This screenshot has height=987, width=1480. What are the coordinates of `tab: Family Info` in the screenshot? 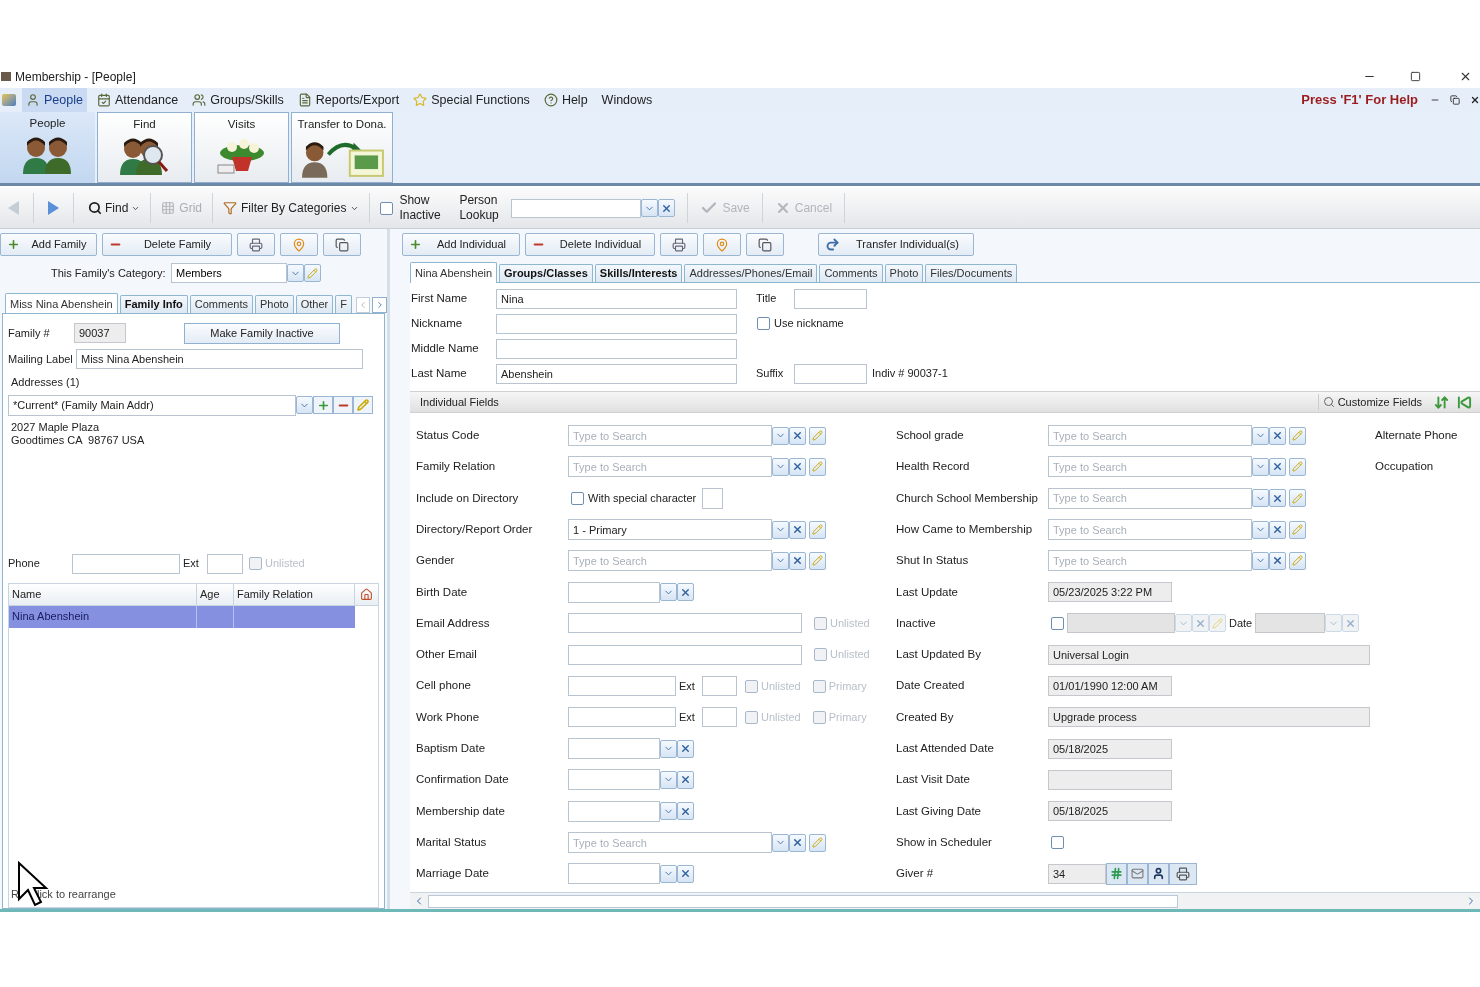 It's located at (153, 304).